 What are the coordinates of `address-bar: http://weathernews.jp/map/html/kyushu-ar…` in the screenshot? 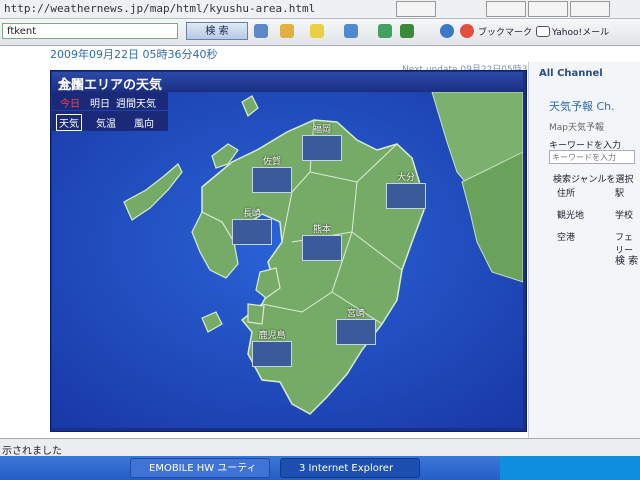 It's located at (320, 9).